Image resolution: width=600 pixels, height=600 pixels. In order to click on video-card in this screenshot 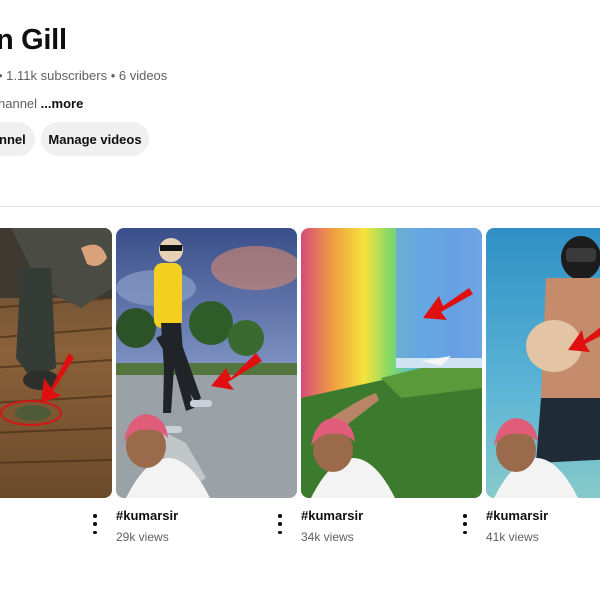, I will do `click(56, 363)`.